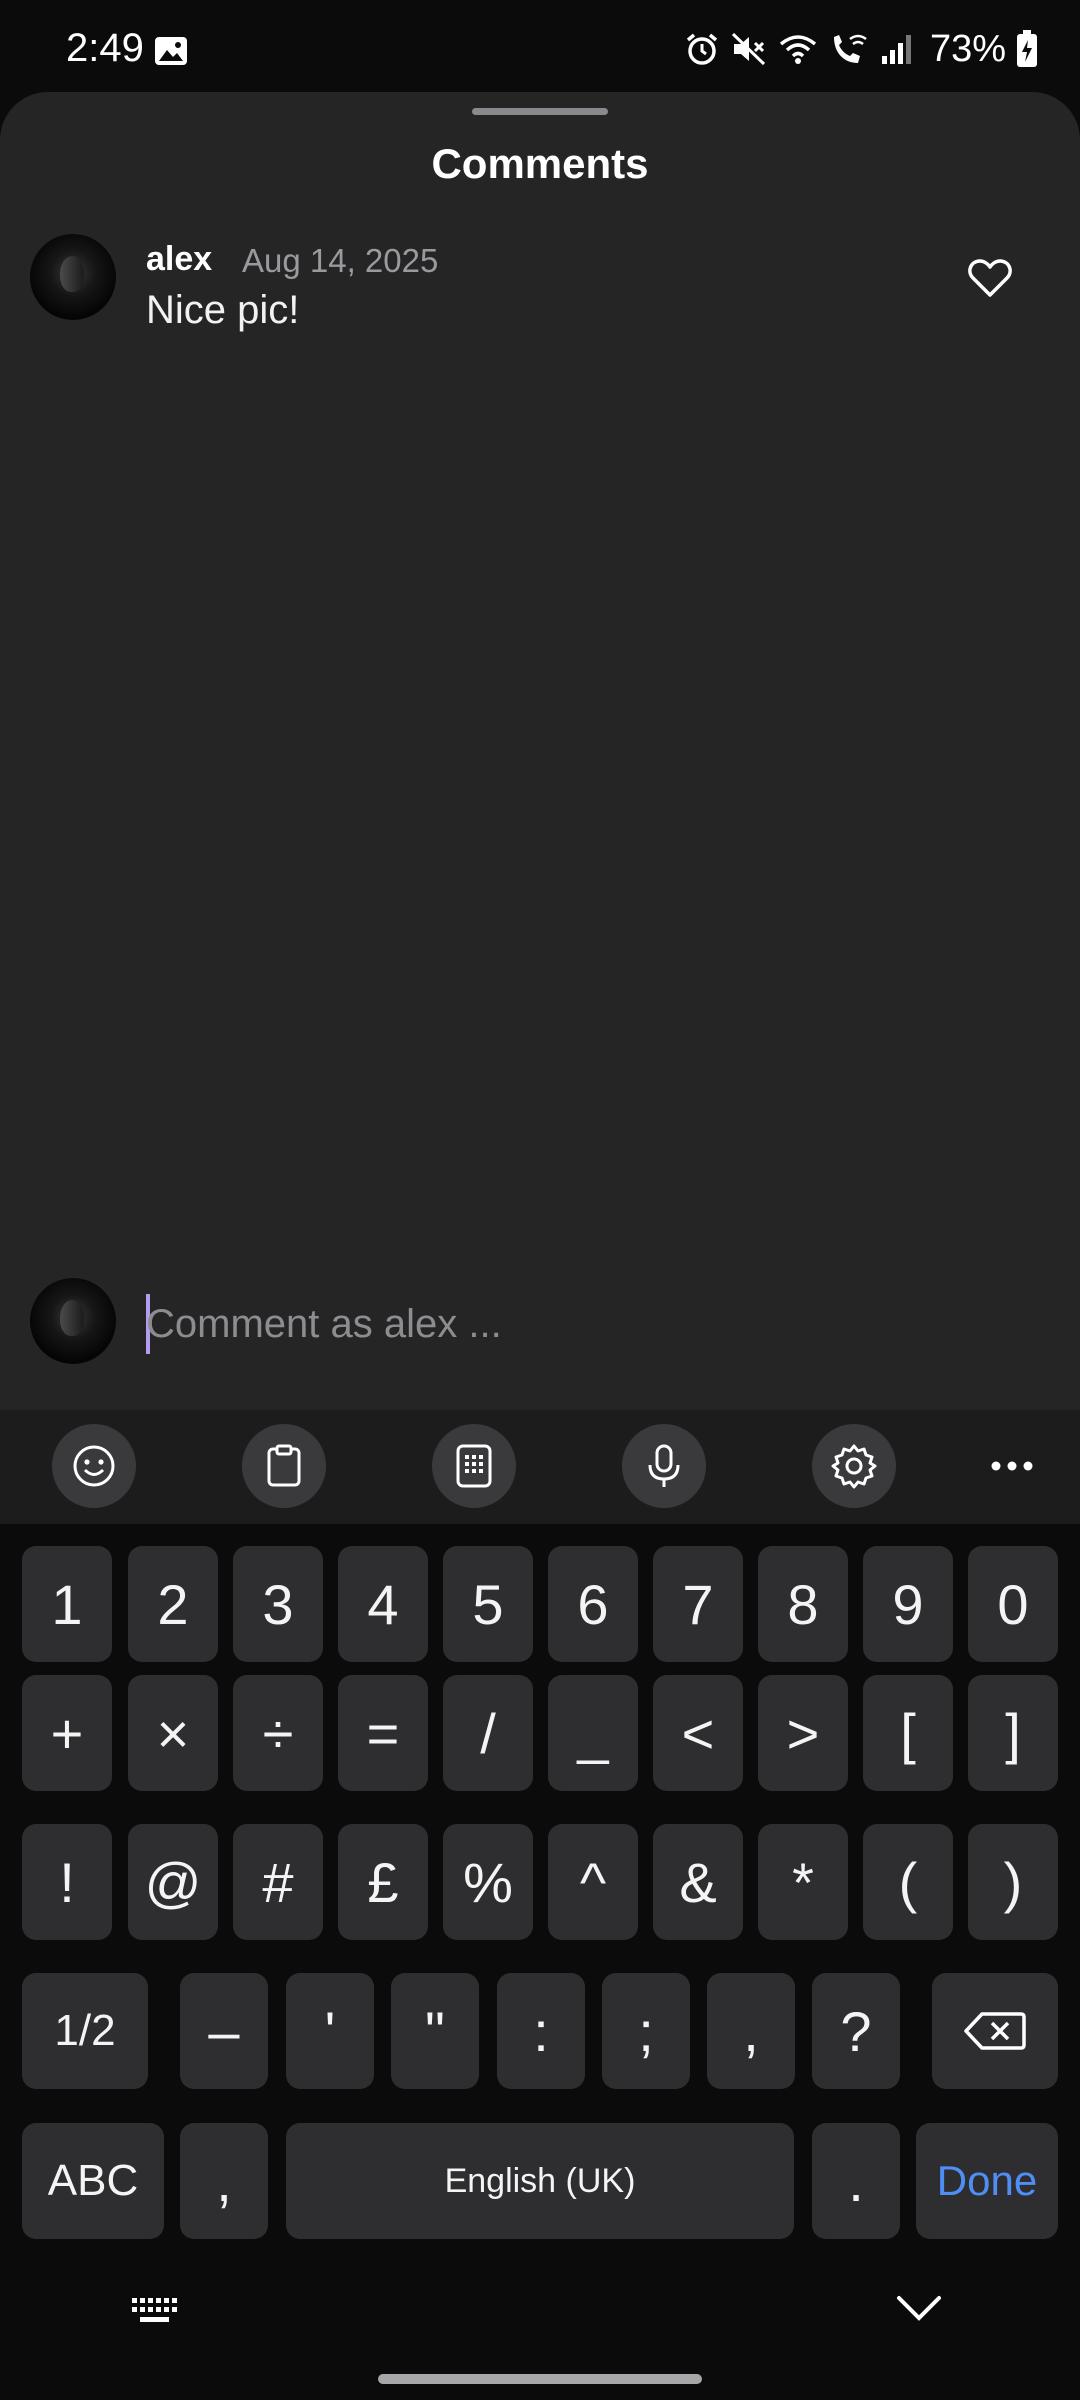 The width and height of the screenshot is (1080, 2400). Describe the element at coordinates (919, 2310) in the screenshot. I see `chevron-down-icon` at that location.